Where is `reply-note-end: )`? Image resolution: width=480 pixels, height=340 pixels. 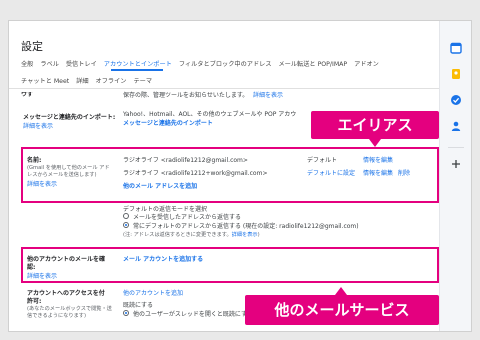 reply-note-end: ) is located at coordinates (258, 235).